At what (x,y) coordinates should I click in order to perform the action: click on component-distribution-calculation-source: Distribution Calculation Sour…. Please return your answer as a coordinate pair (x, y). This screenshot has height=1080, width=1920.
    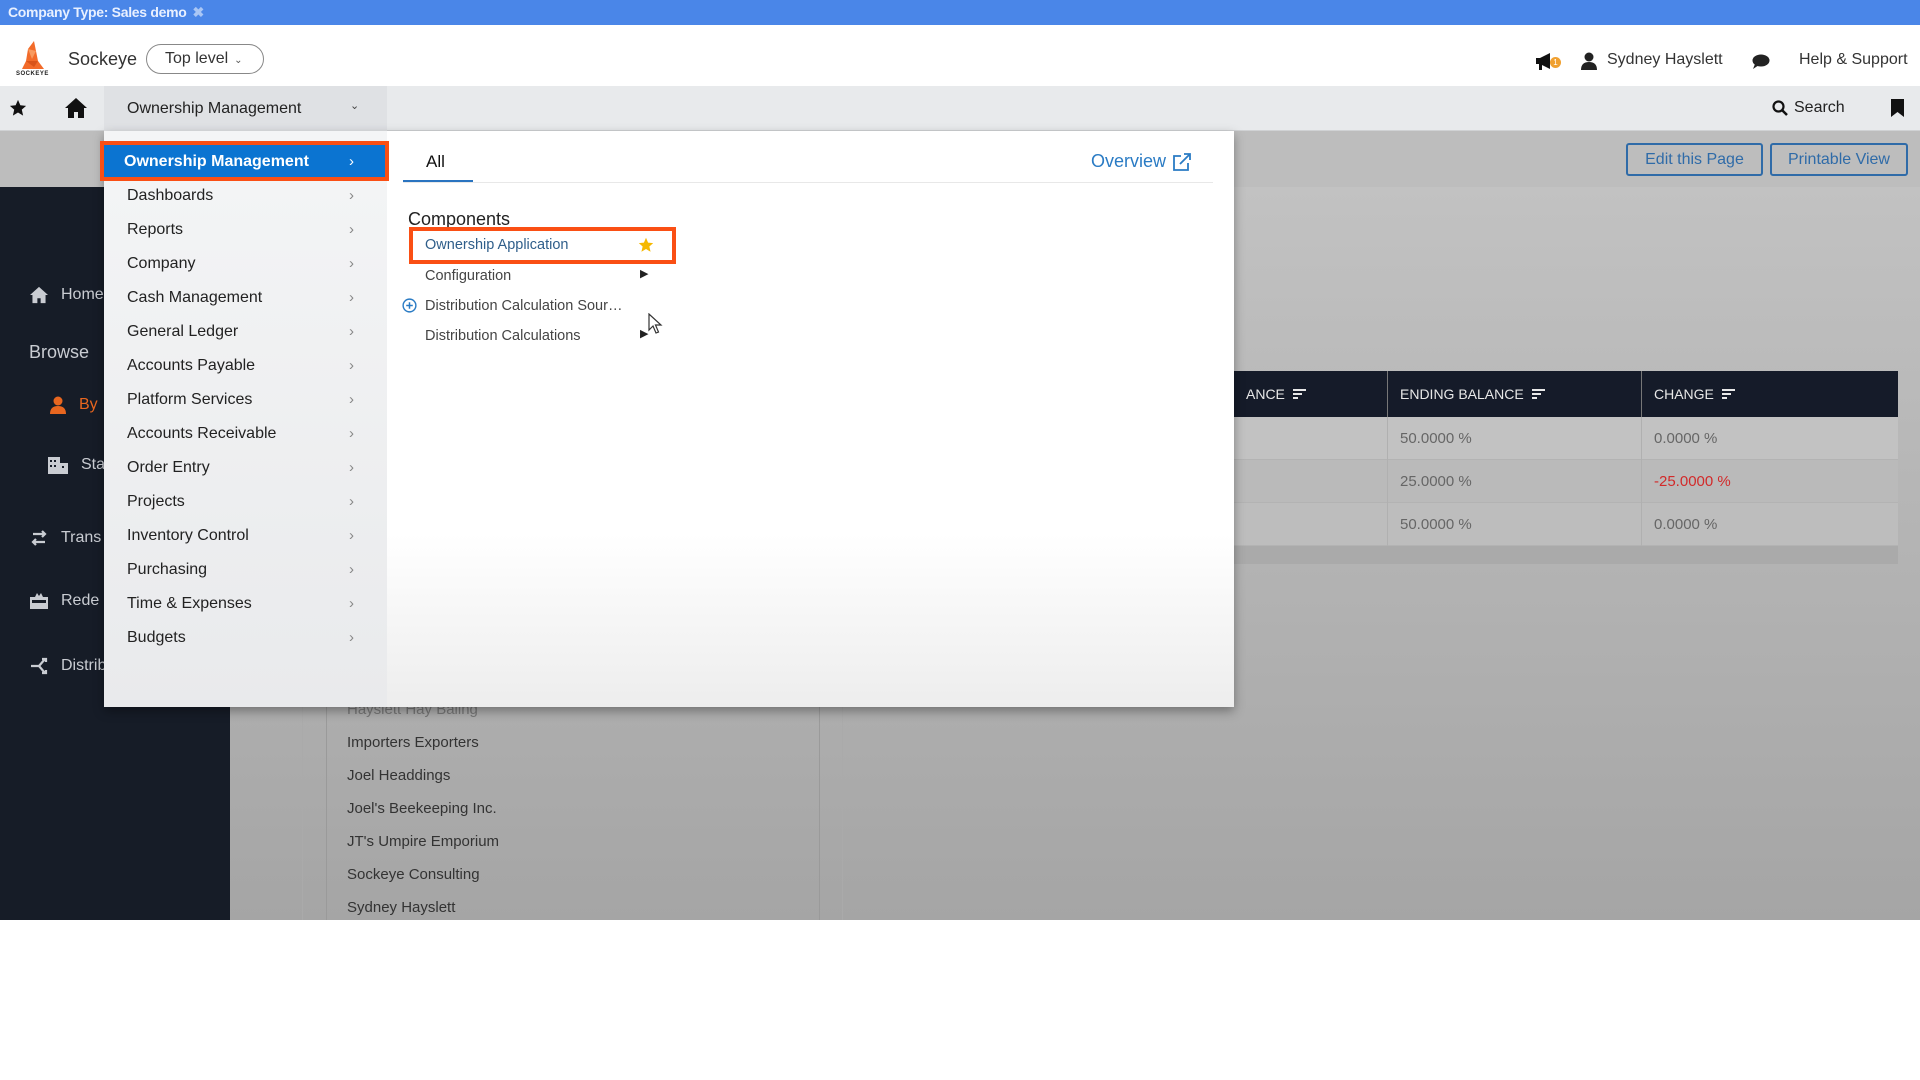
    Looking at the image, I should click on (545, 306).